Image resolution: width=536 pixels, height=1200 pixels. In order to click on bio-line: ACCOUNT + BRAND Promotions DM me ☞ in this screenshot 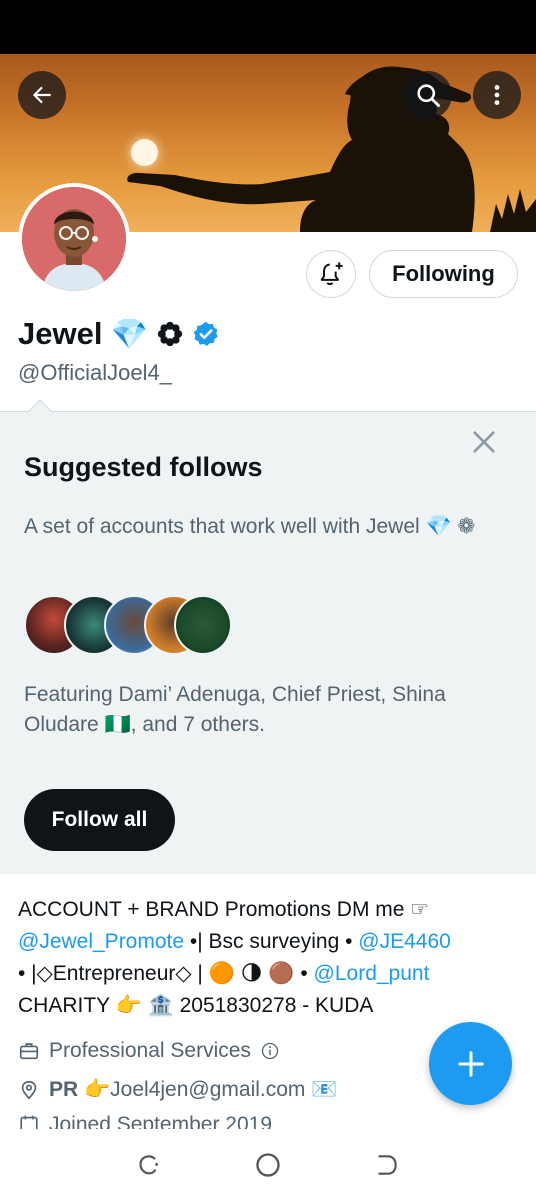, I will do `click(224, 909)`.